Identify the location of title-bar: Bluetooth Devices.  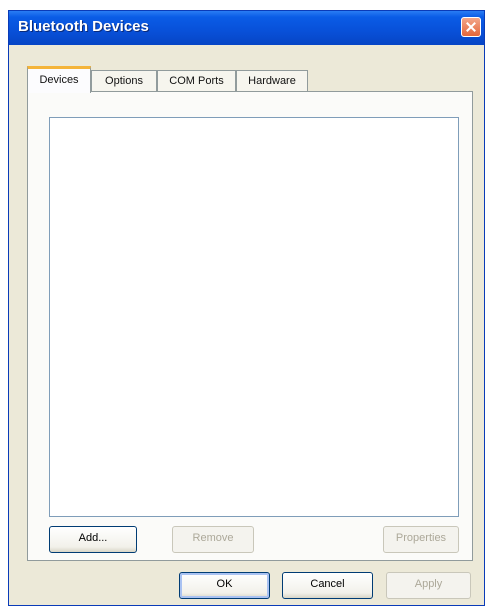
(246, 28).